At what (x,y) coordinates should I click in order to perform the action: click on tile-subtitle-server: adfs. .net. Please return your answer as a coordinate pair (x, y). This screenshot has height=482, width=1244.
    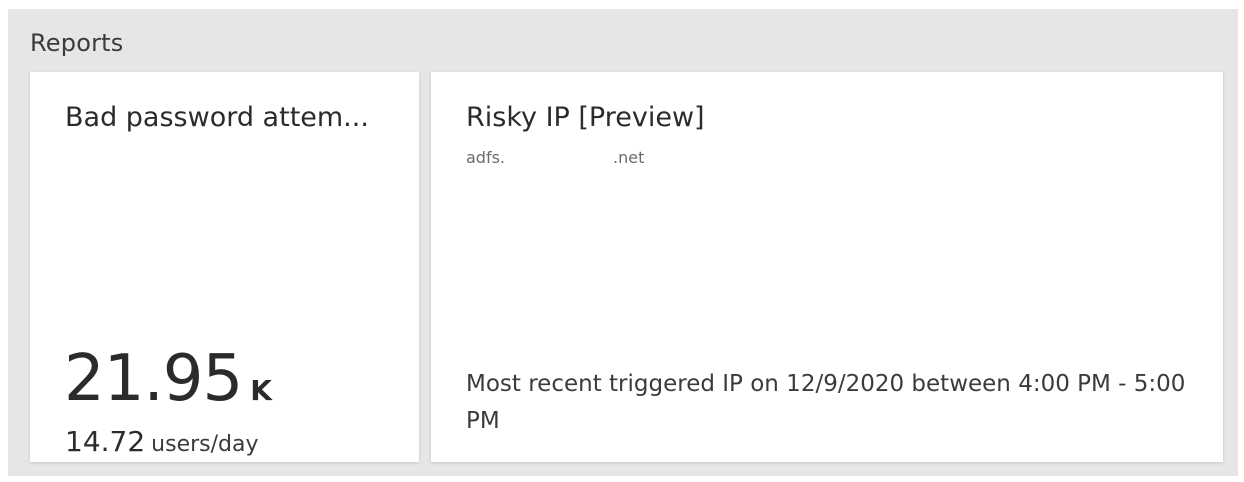
    Looking at the image, I should click on (555, 157).